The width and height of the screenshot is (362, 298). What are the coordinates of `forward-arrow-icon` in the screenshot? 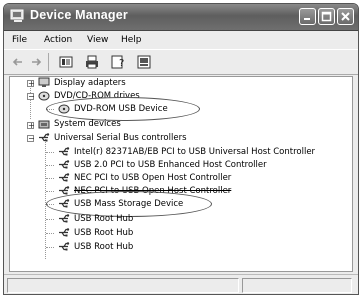 It's located at (36, 62).